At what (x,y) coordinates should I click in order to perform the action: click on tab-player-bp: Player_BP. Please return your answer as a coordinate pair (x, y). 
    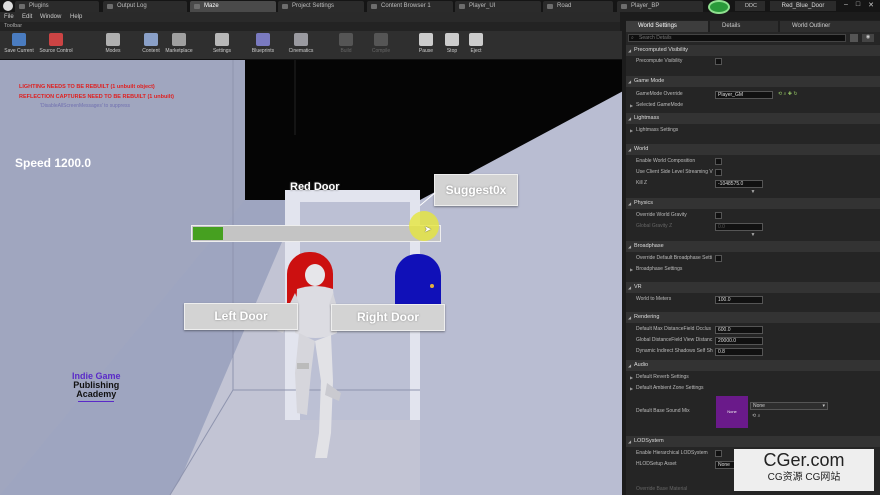
    Looking at the image, I should click on (660, 6).